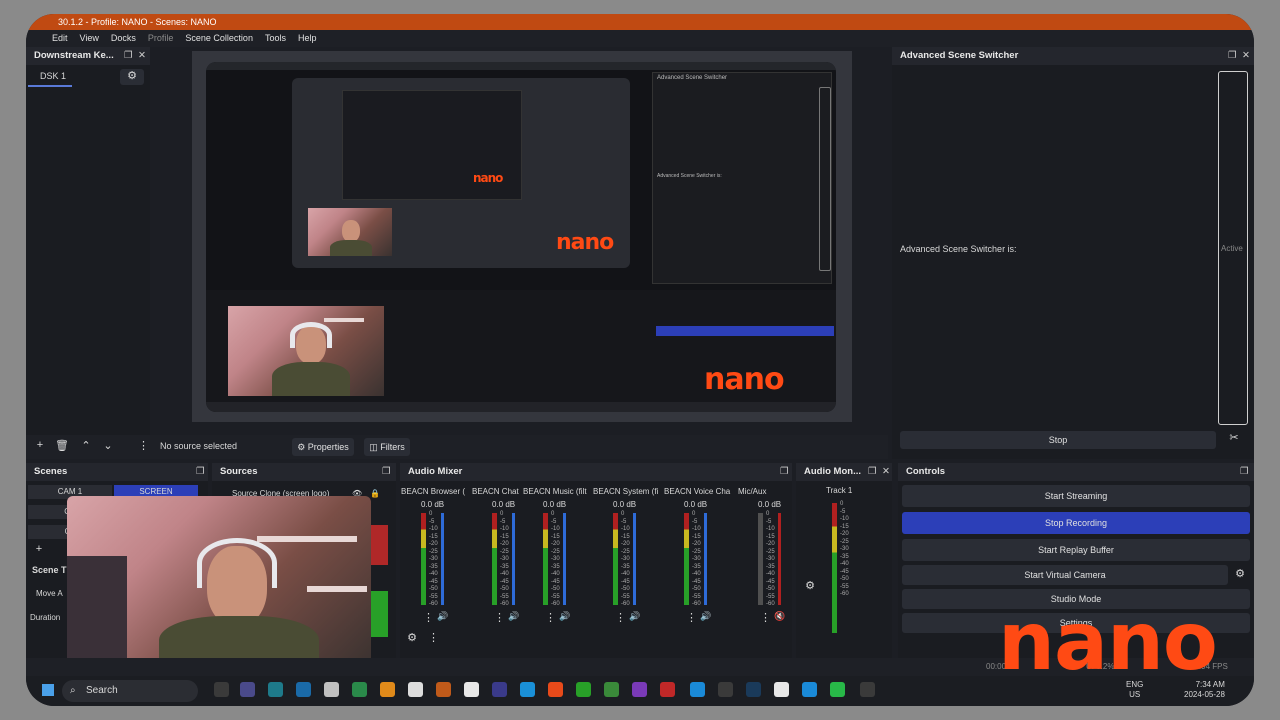  What do you see at coordinates (50, 77) in the screenshot?
I see `tab-dsk1: DSK 1` at bounding box center [50, 77].